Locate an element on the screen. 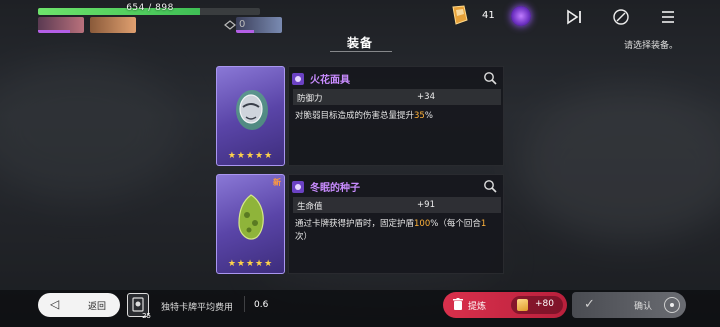  stat-value: +34 is located at coordinates (426, 97).